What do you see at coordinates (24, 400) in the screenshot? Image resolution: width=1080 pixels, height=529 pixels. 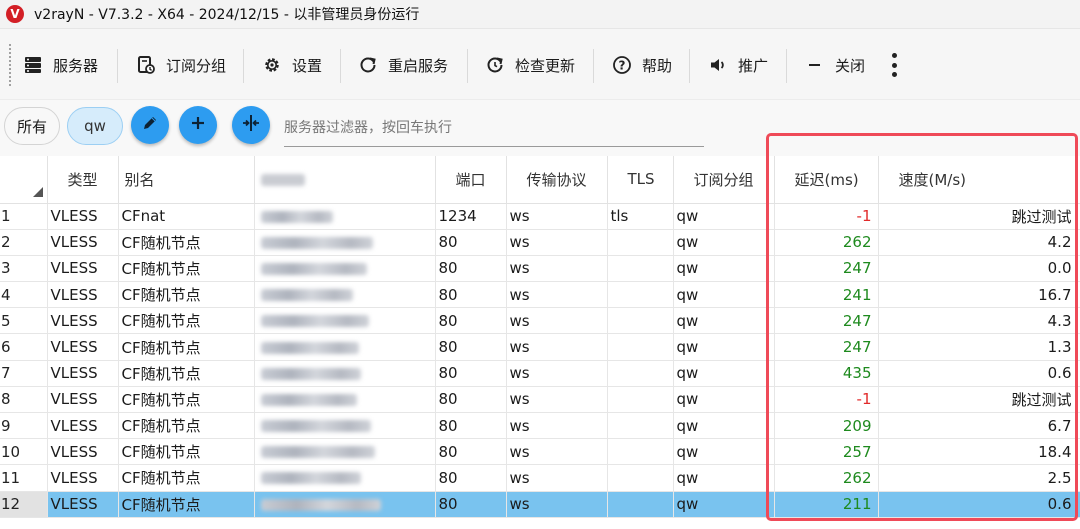 I see `row-index: 8` at bounding box center [24, 400].